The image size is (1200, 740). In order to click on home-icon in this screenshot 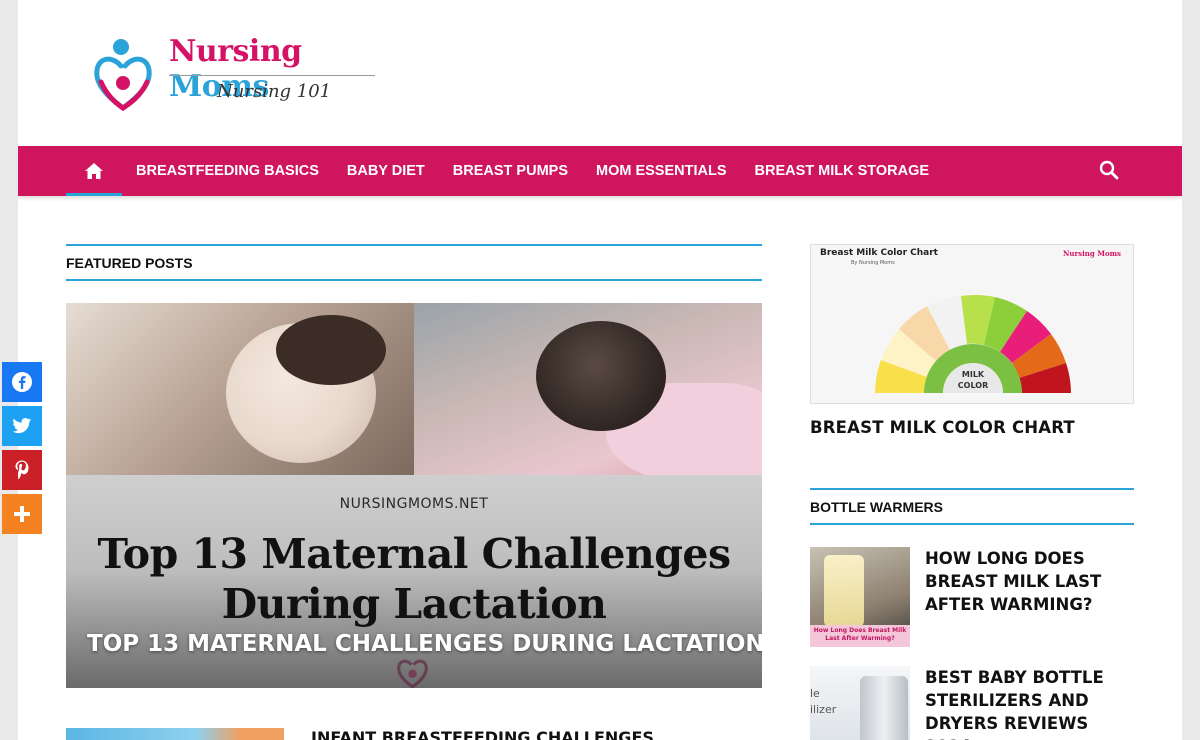, I will do `click(94, 171)`.